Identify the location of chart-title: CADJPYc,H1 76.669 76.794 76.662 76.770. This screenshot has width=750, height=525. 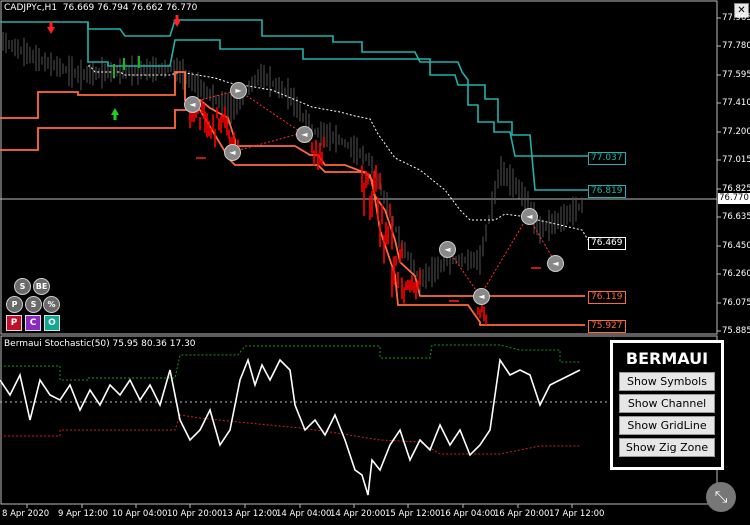
(101, 8).